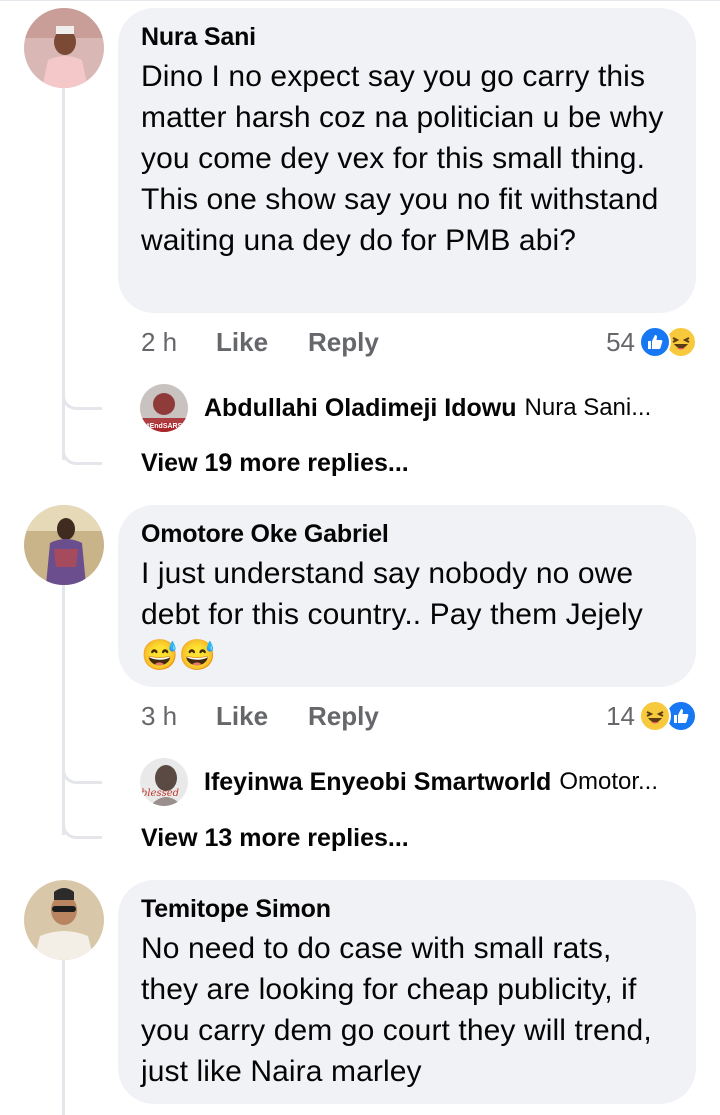 Image resolution: width=720 pixels, height=1115 pixels. I want to click on reply-avatar-photo-icon: #EndSARS, so click(164, 408).